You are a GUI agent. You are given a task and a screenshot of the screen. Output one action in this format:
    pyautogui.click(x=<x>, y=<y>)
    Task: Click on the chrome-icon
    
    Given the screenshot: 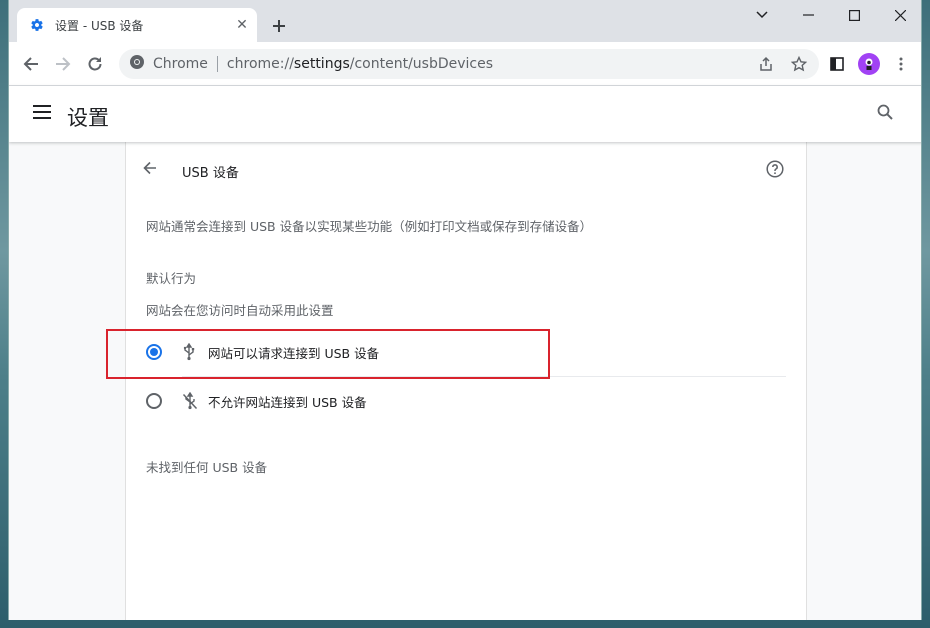 What is the action you would take?
    pyautogui.click(x=137, y=64)
    